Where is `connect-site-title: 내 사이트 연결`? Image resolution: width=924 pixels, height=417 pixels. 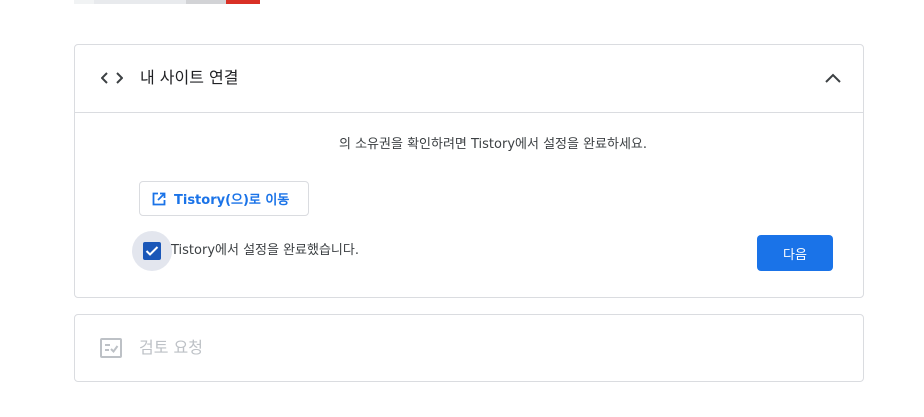
connect-site-title: 내 사이트 연결 is located at coordinates (189, 77).